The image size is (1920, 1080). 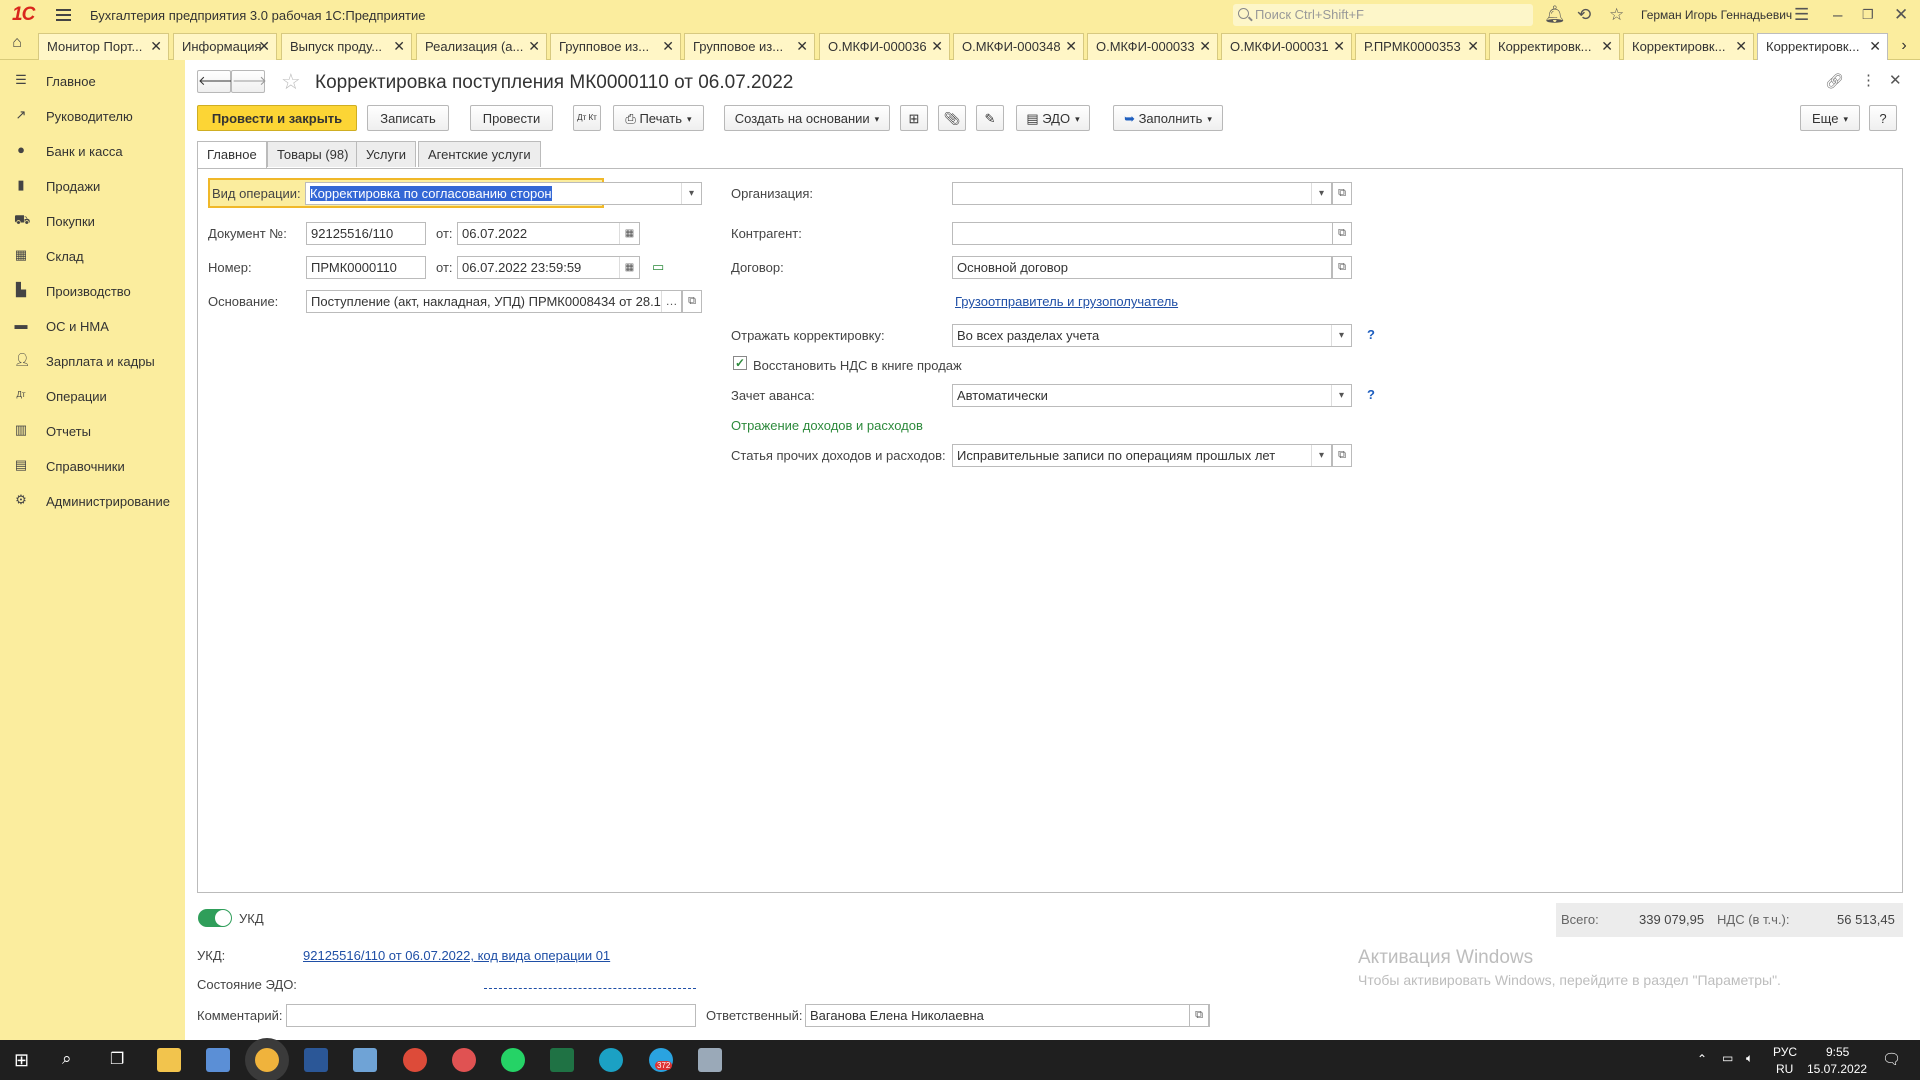 What do you see at coordinates (481, 46) in the screenshot?
I see `tab-item: Реализация (а... ✕` at bounding box center [481, 46].